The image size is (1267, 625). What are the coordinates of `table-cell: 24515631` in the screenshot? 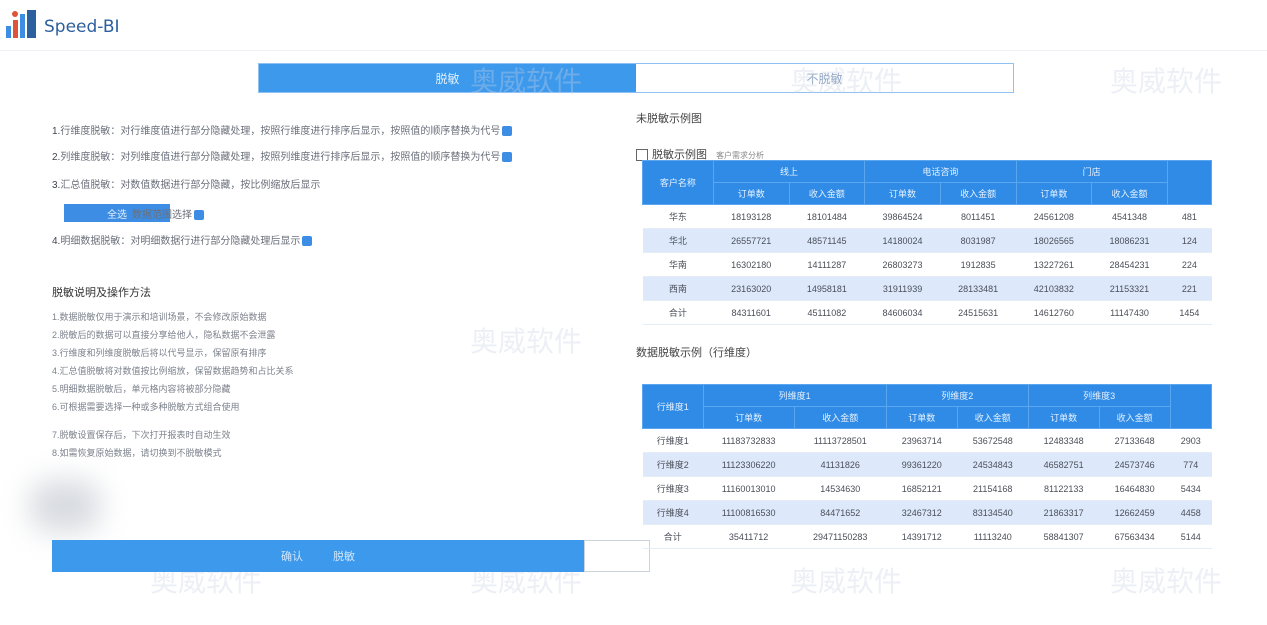 It's located at (978, 312).